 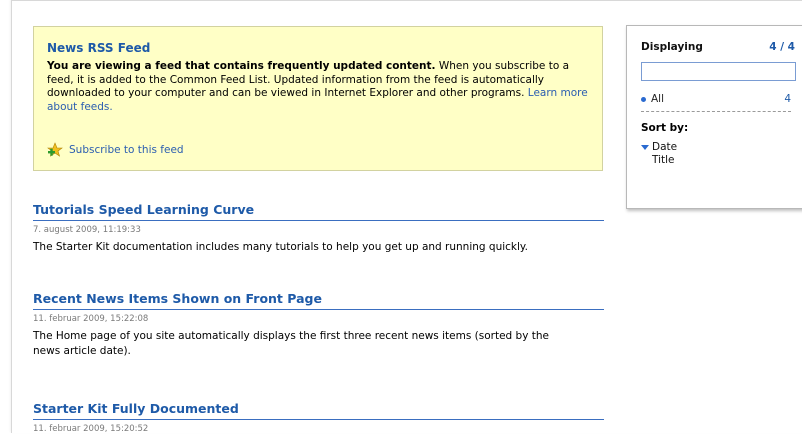 I want to click on article-date: 11. februar 2009, 15:22:08, so click(x=91, y=319).